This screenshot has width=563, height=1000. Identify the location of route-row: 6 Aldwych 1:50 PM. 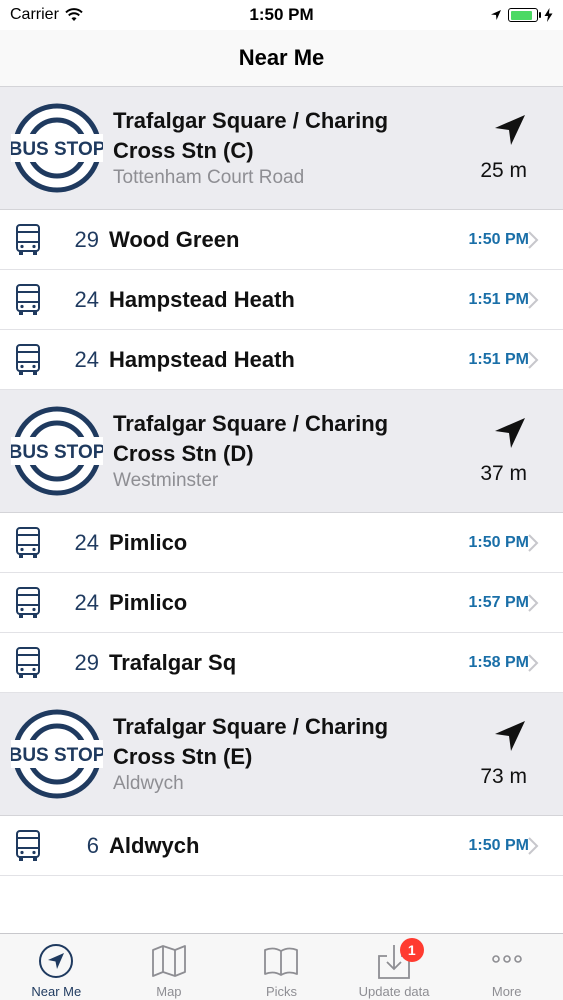
(281, 846).